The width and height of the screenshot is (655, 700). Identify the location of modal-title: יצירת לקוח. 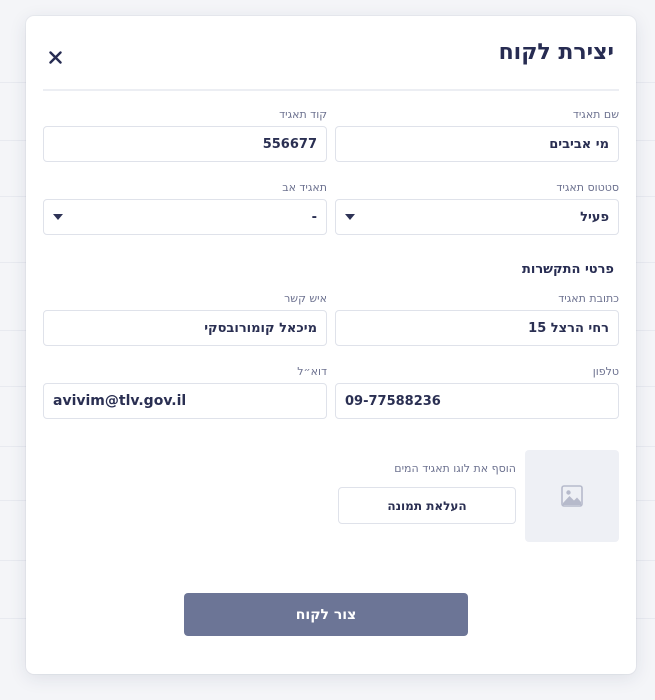
(556, 52).